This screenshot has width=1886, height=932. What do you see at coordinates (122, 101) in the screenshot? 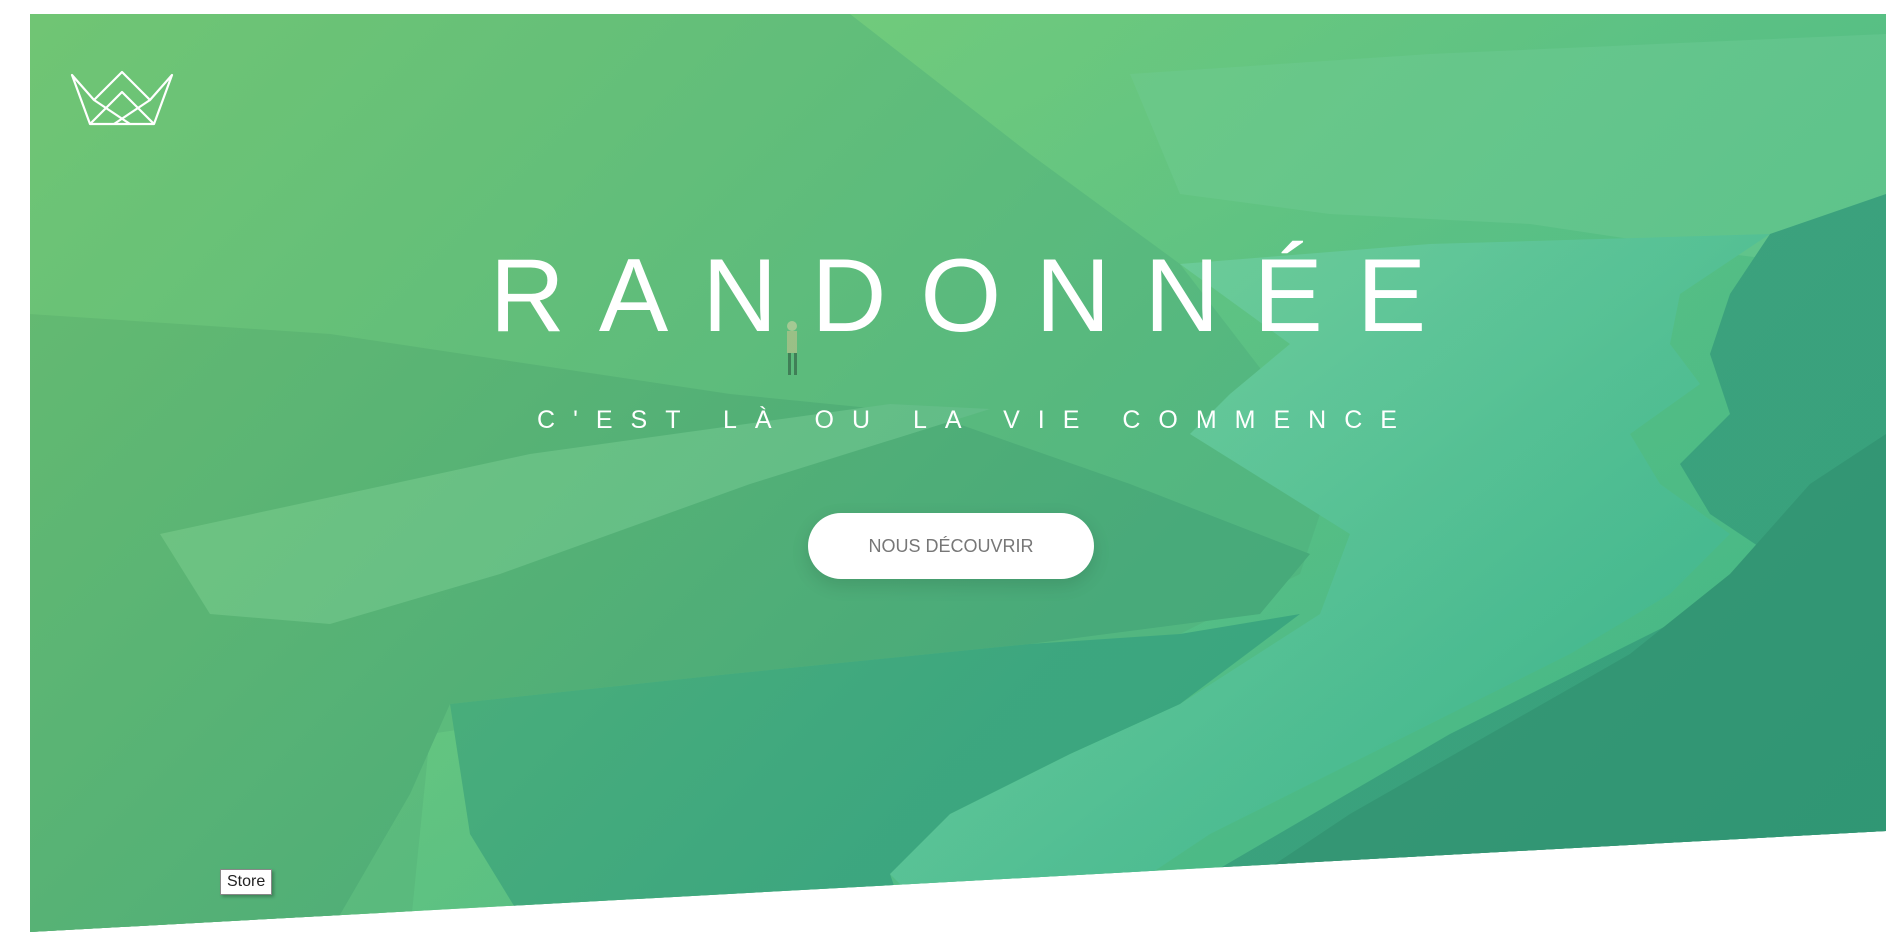
I see `crown-logo-icon` at bounding box center [122, 101].